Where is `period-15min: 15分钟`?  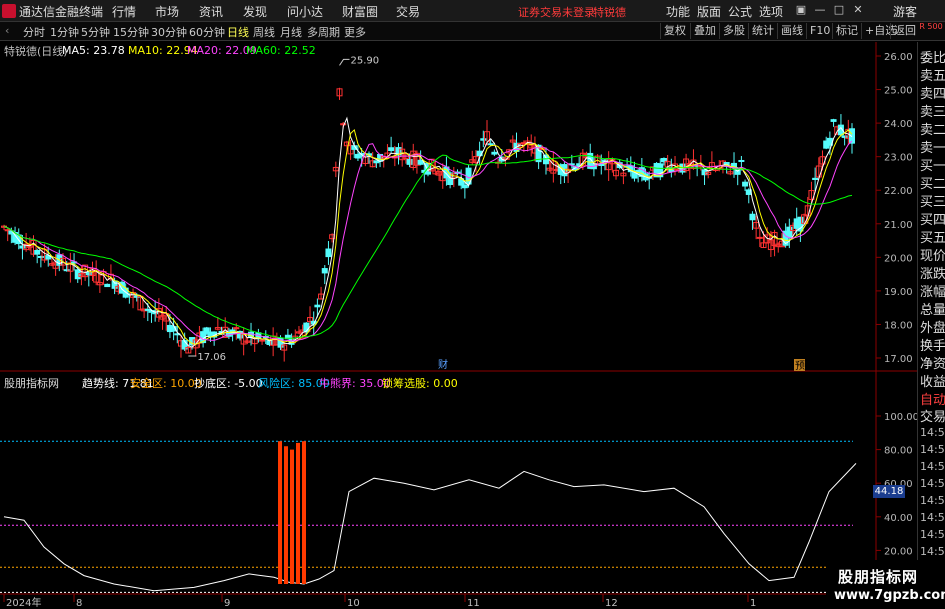
period-15min: 15分钟 is located at coordinates (131, 32).